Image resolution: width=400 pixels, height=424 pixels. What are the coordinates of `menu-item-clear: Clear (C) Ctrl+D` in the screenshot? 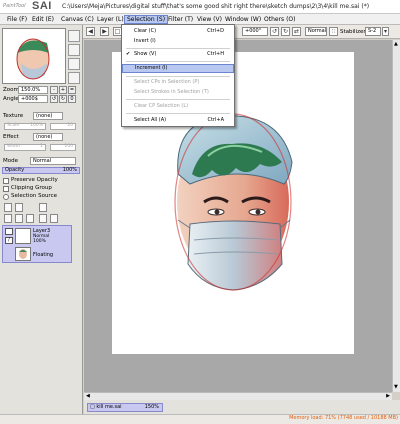 It's located at (178, 31).